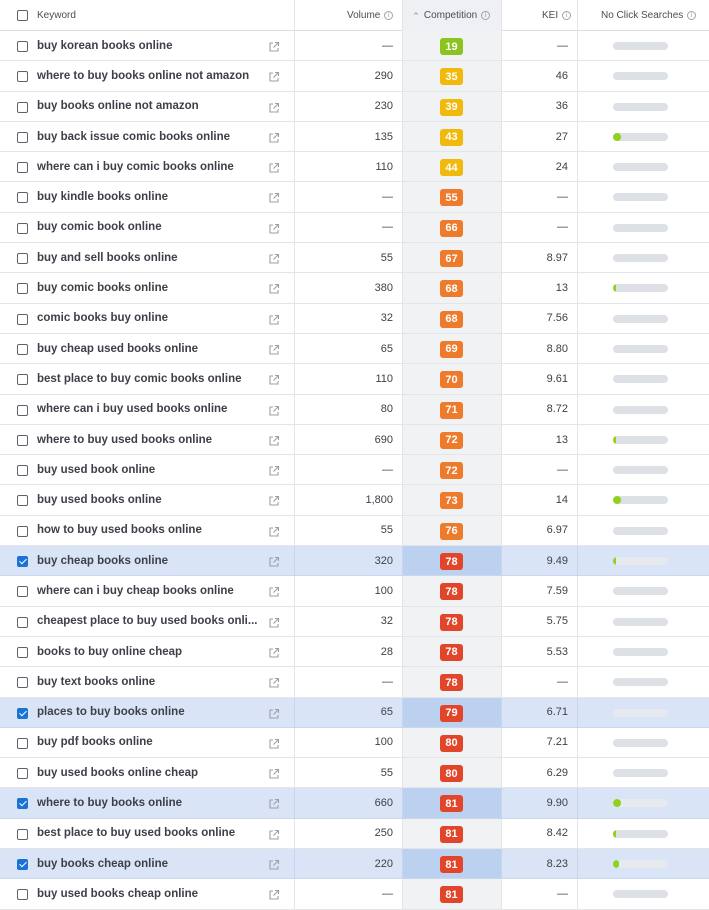  What do you see at coordinates (354, 561) in the screenshot?
I see `table-row: buy cheap books online 320 78 9.49` at bounding box center [354, 561].